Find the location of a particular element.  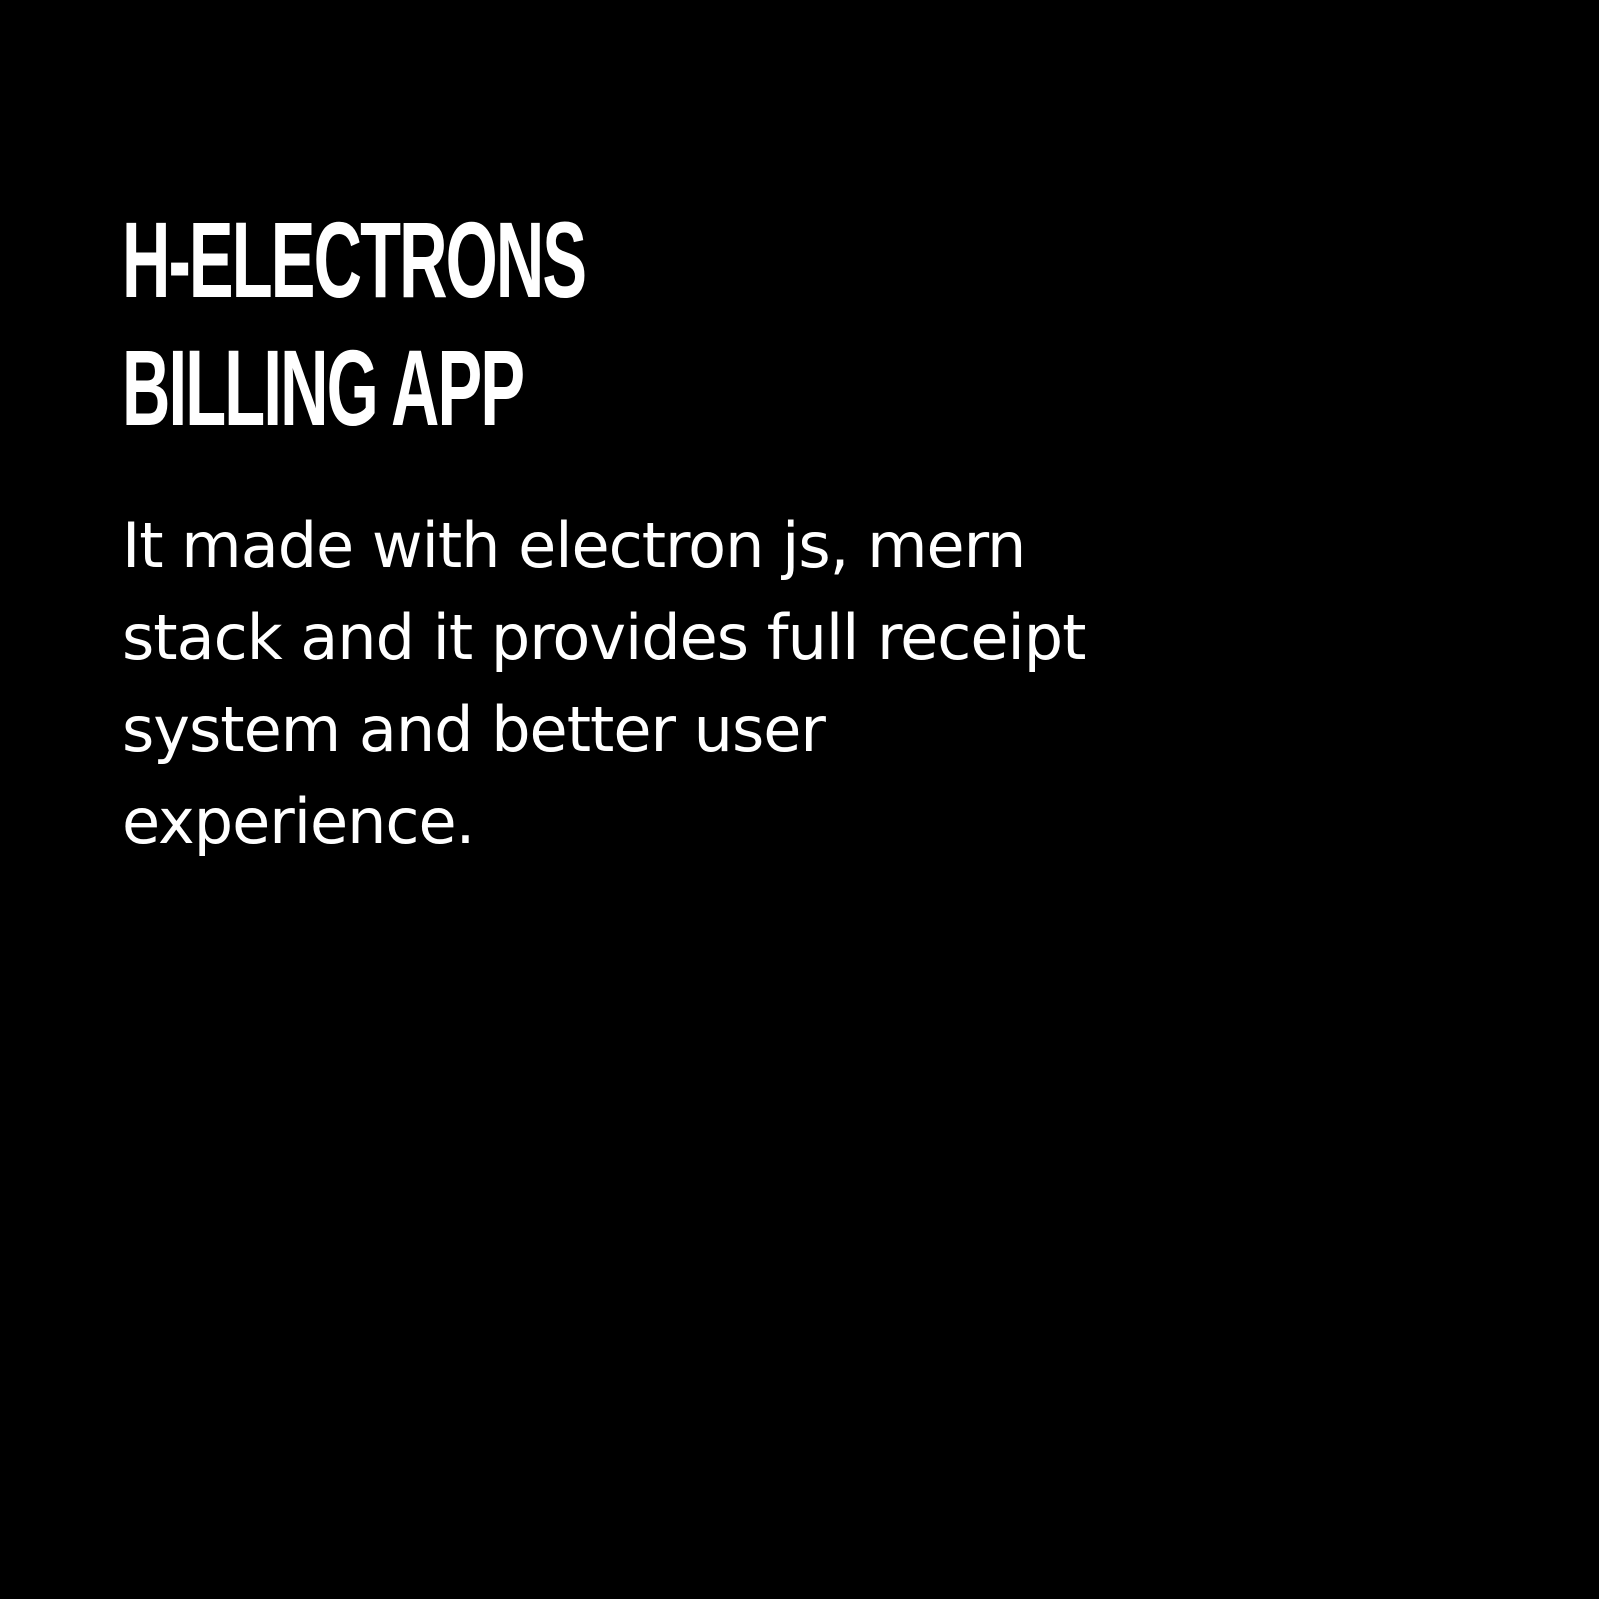

project-title-line-2: BILLING APP is located at coordinates (323, 387).